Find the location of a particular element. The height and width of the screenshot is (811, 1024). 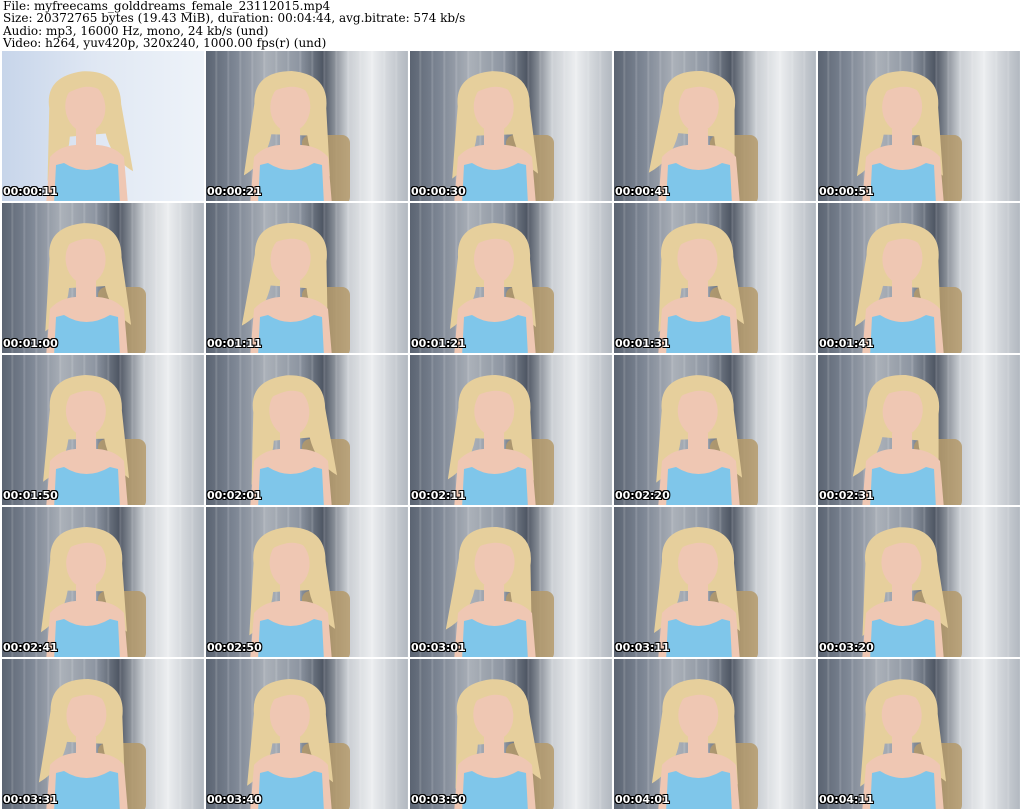

video-thumbnail: 00:01:31 is located at coordinates (715, 278).